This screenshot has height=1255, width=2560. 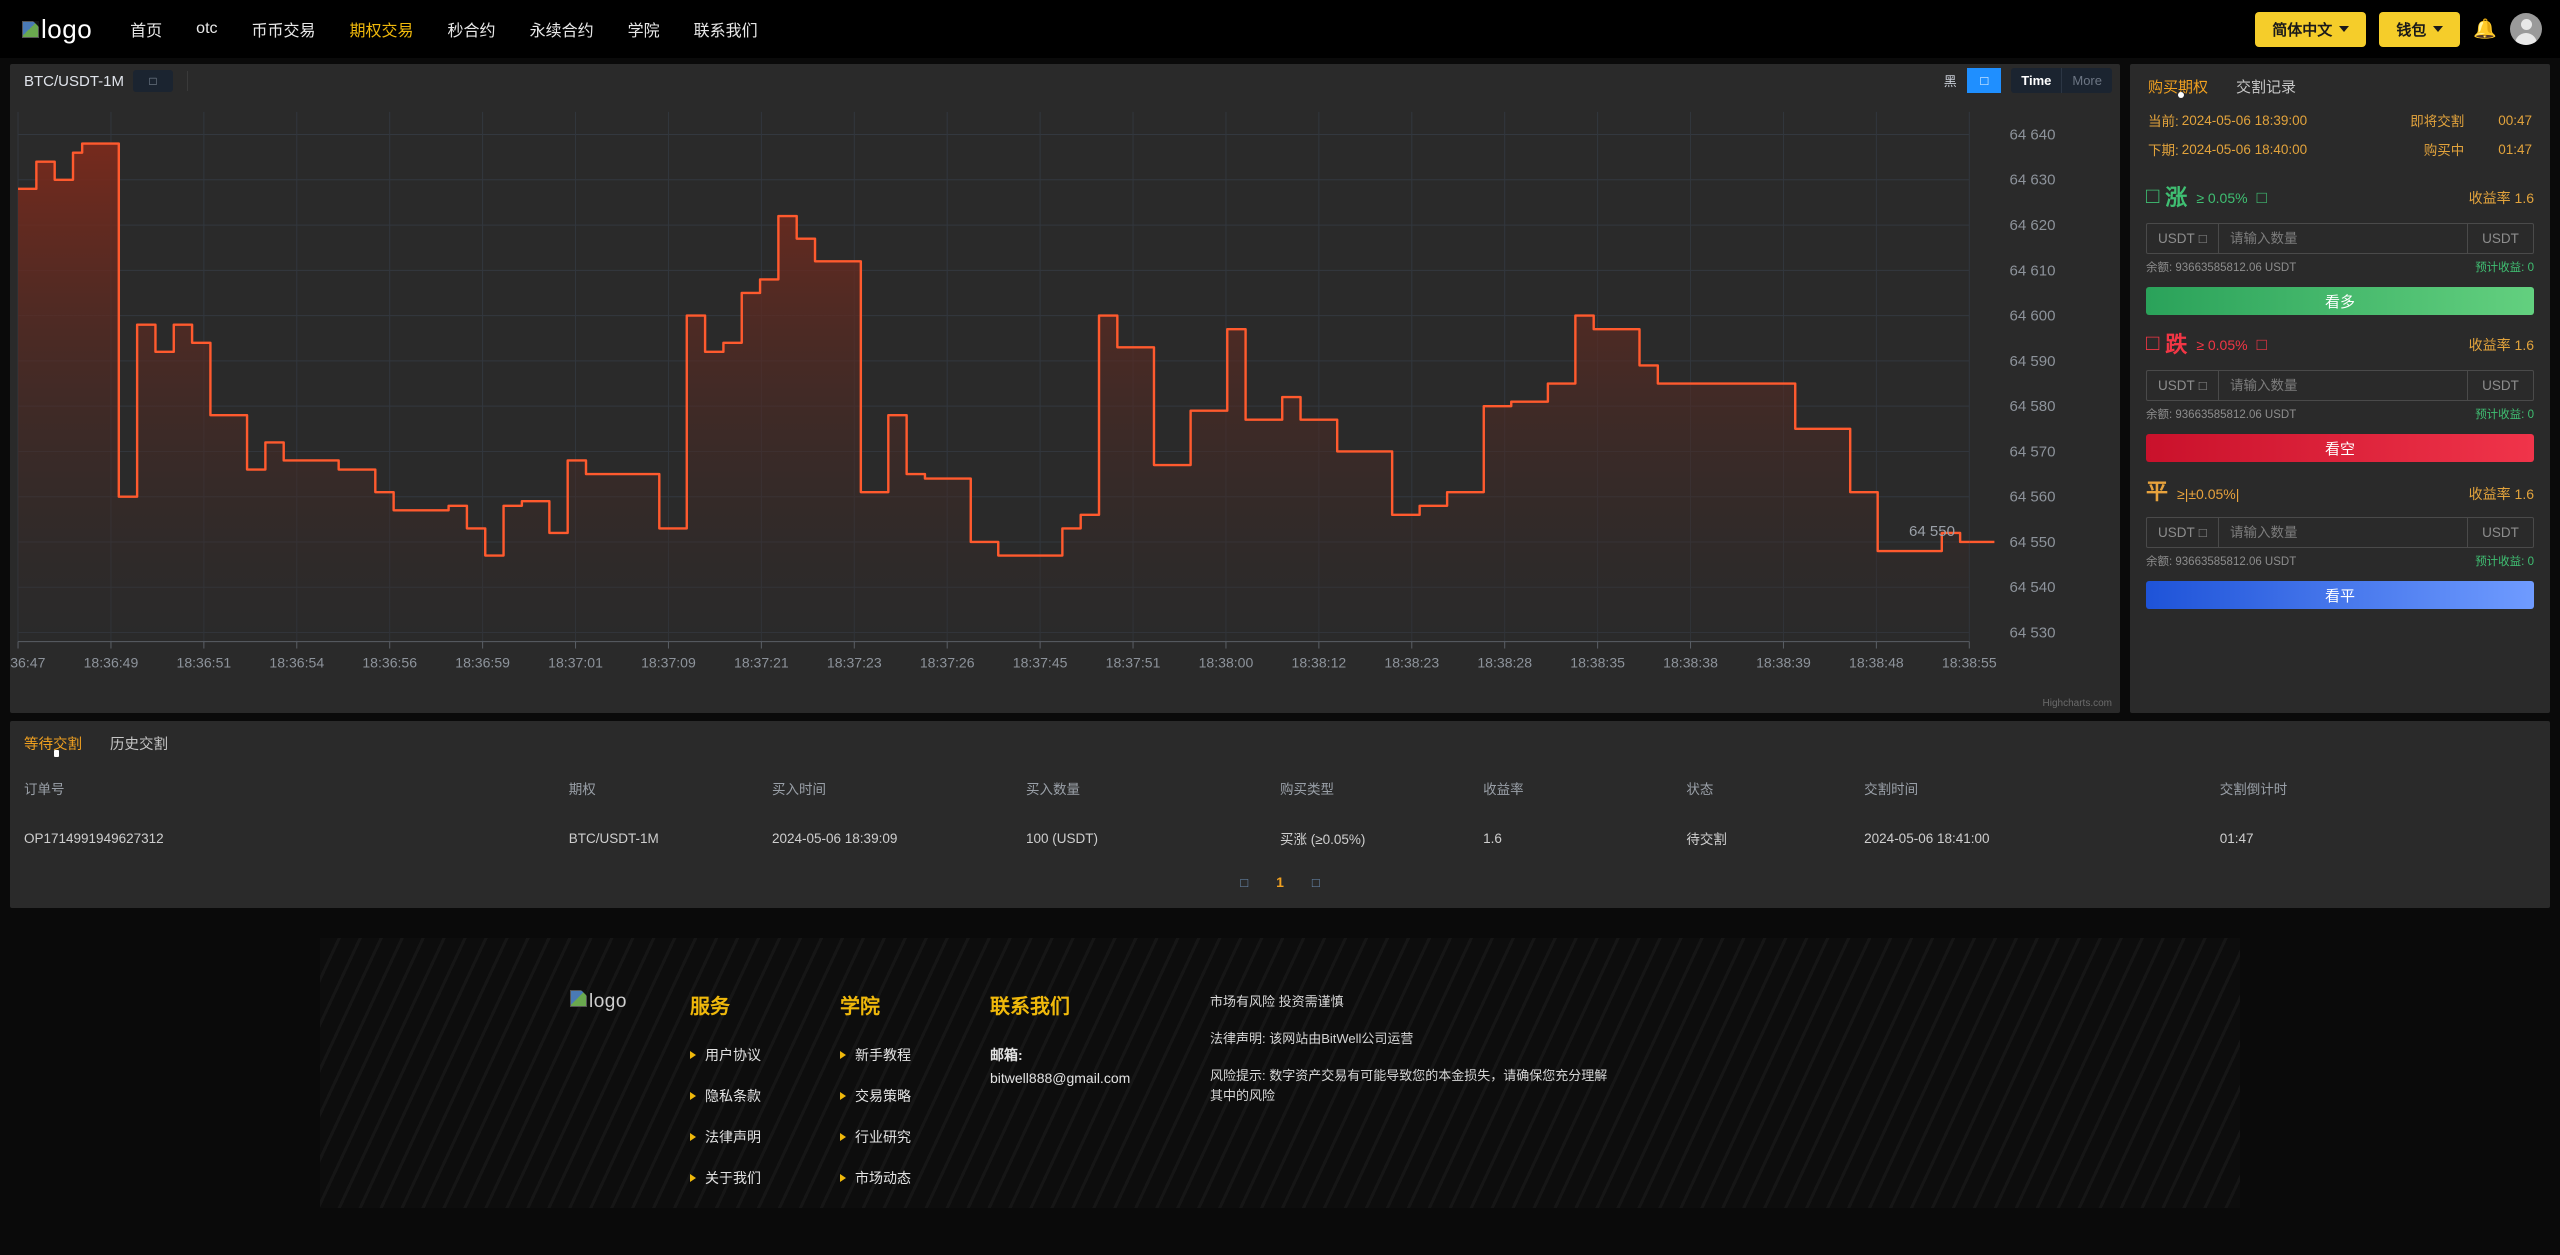 I want to click on down-rate-value: 1.6, so click(x=2524, y=345).